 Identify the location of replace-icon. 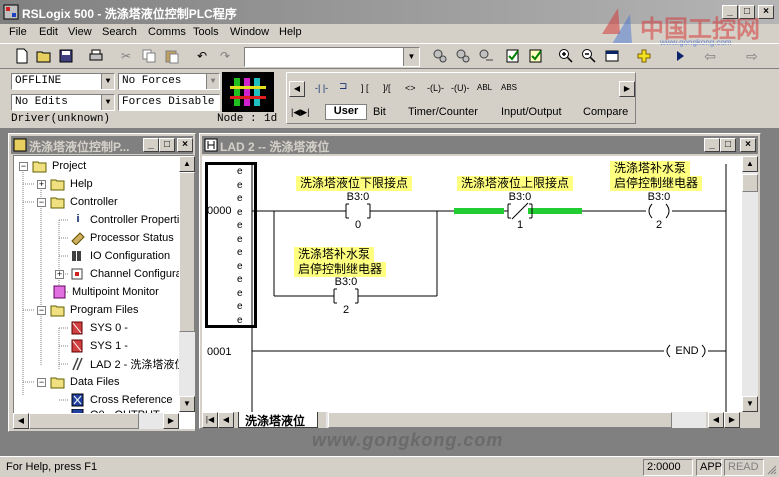
(486, 56).